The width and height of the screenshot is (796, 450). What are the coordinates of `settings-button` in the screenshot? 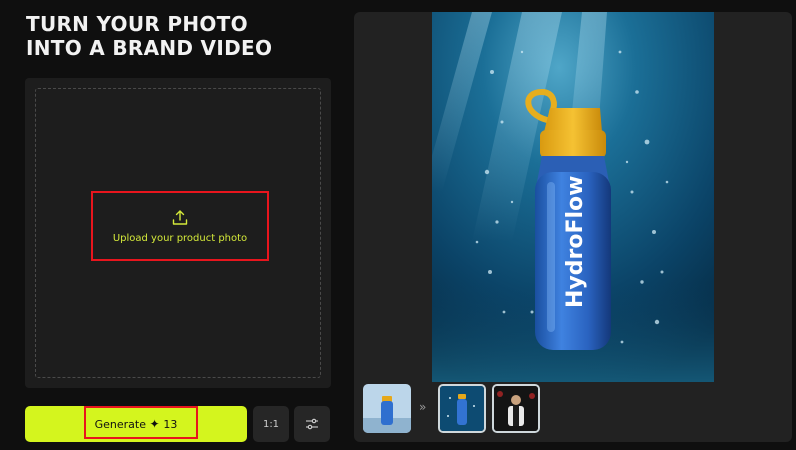 It's located at (312, 424).